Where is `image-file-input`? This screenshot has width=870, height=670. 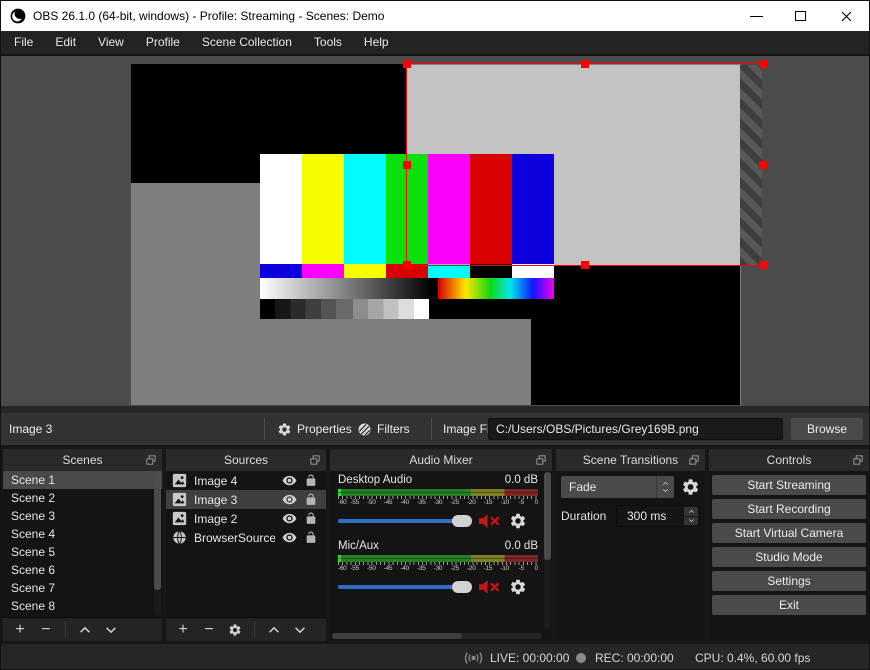 image-file-input is located at coordinates (635, 429).